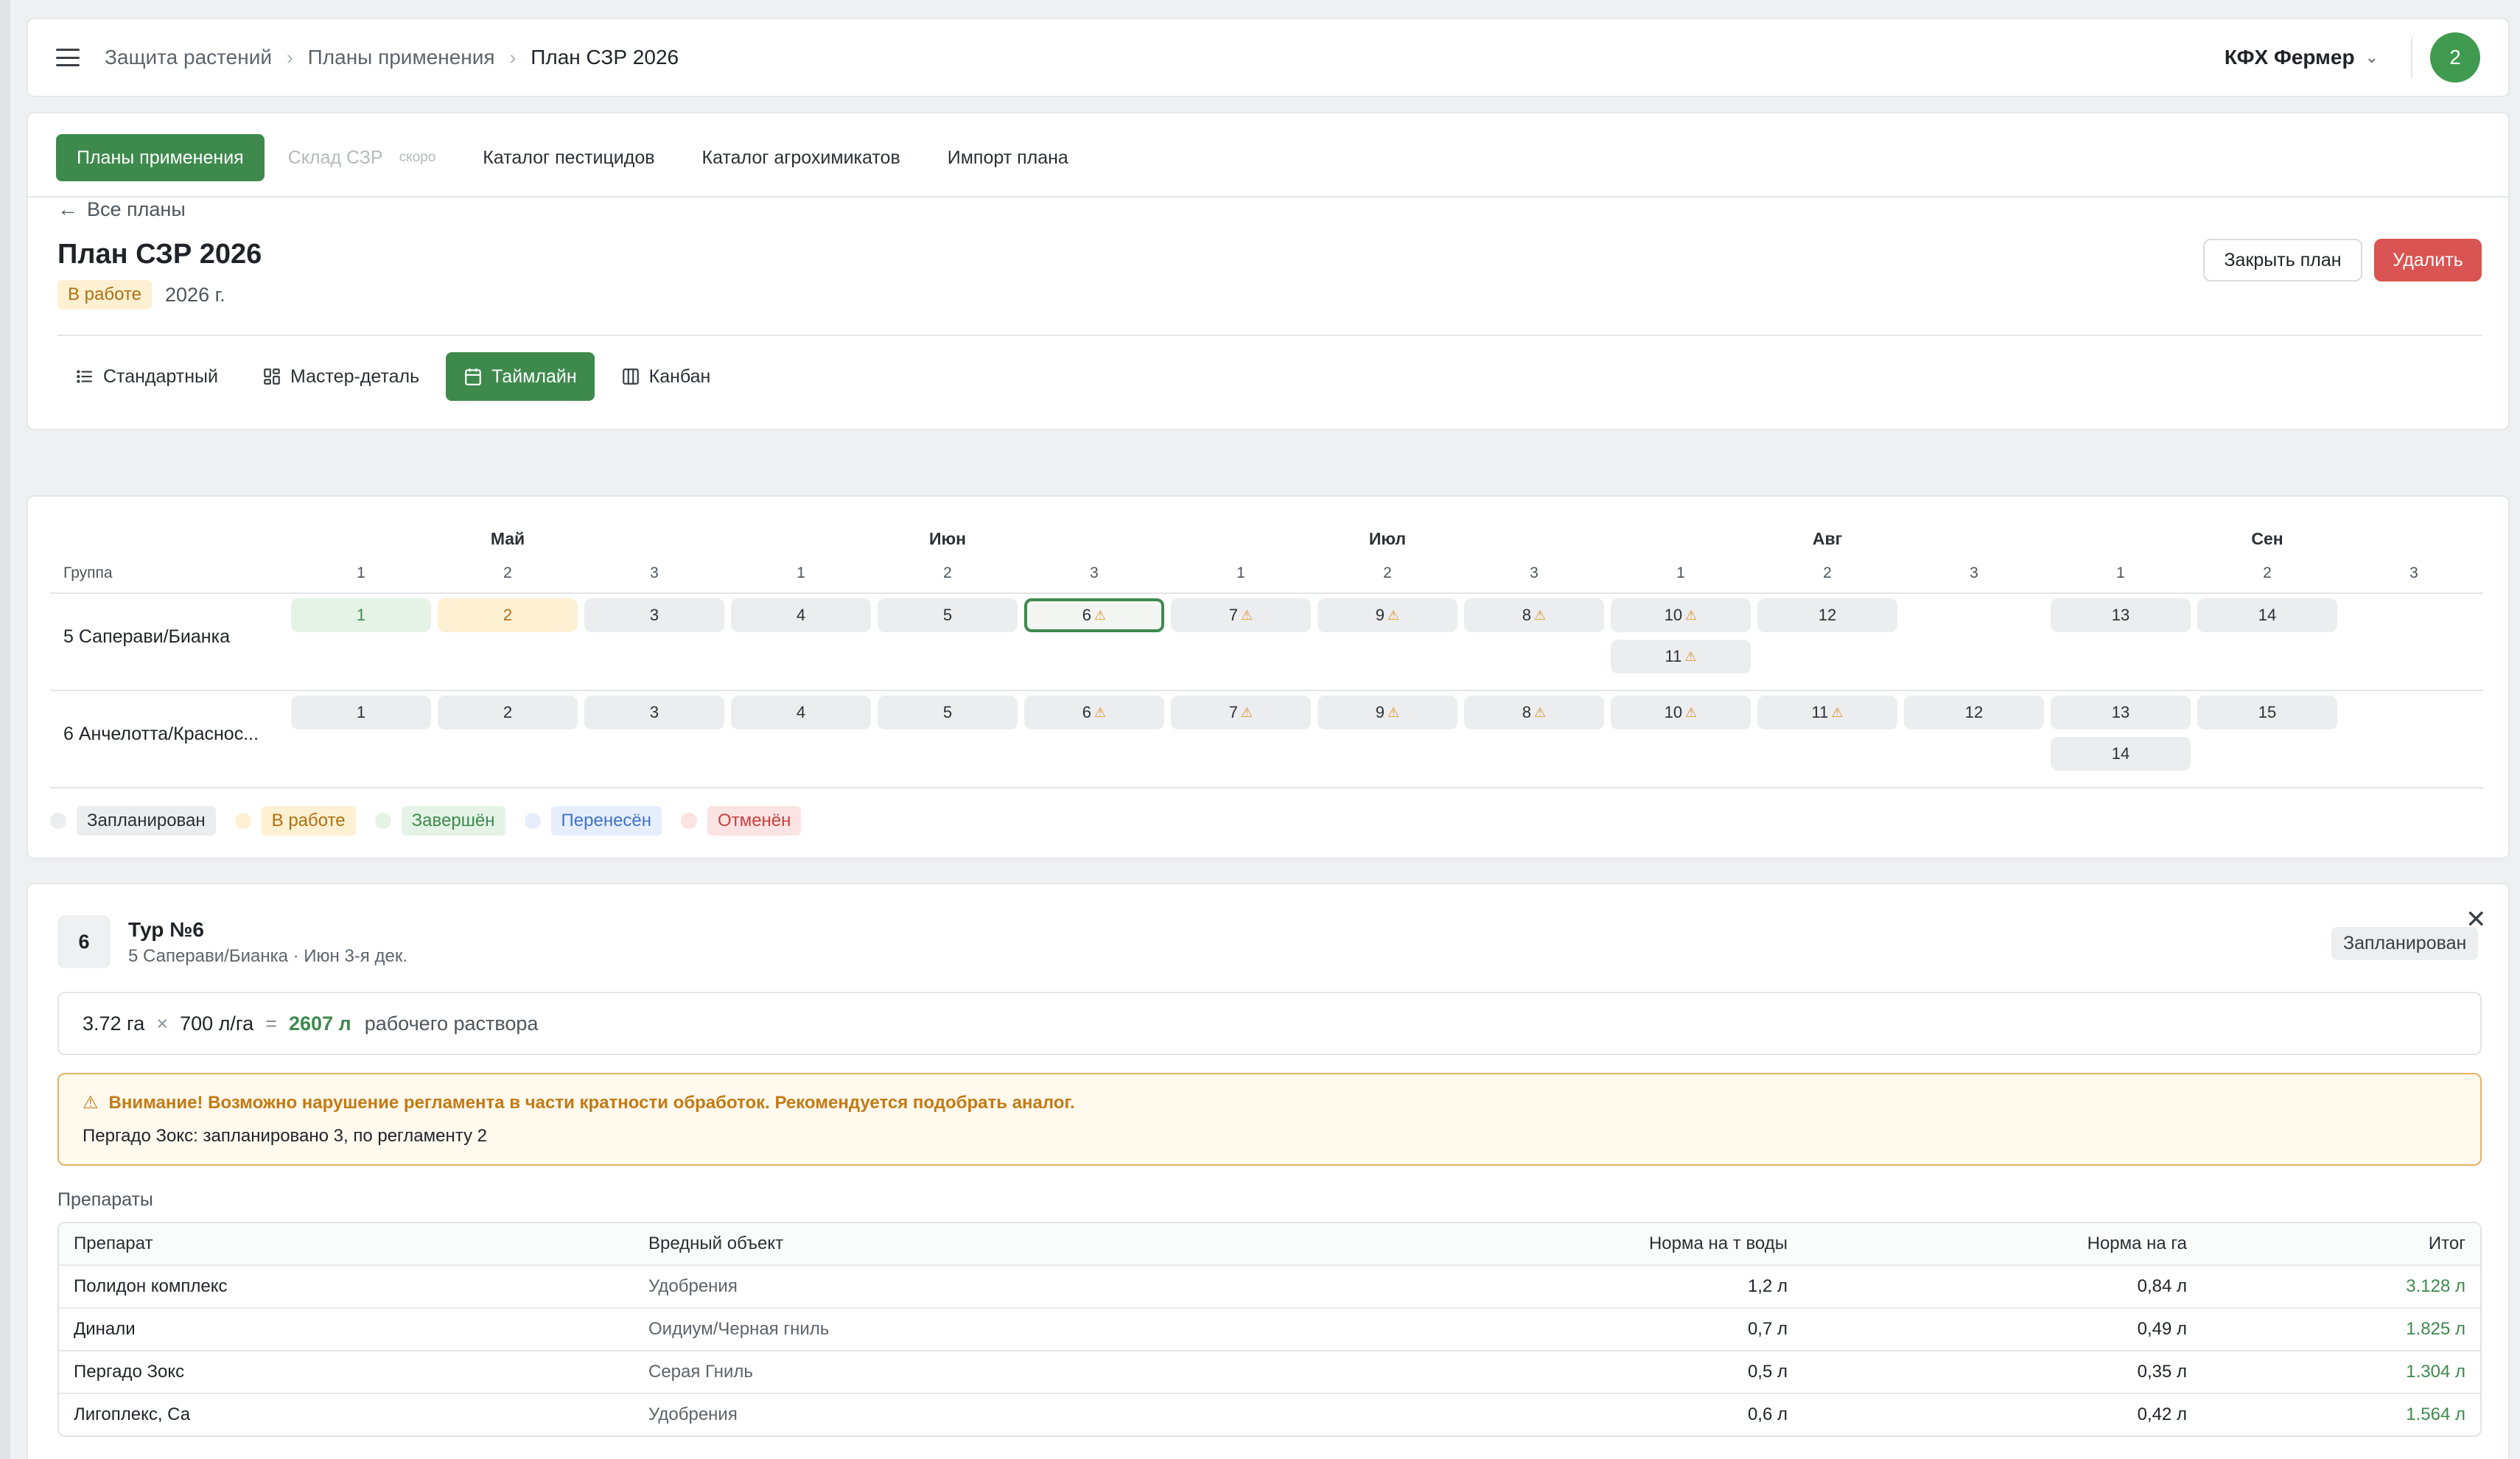 The height and width of the screenshot is (1459, 2520). I want to click on cell-rate-per-ha: 0,42 л, so click(2162, 1414).